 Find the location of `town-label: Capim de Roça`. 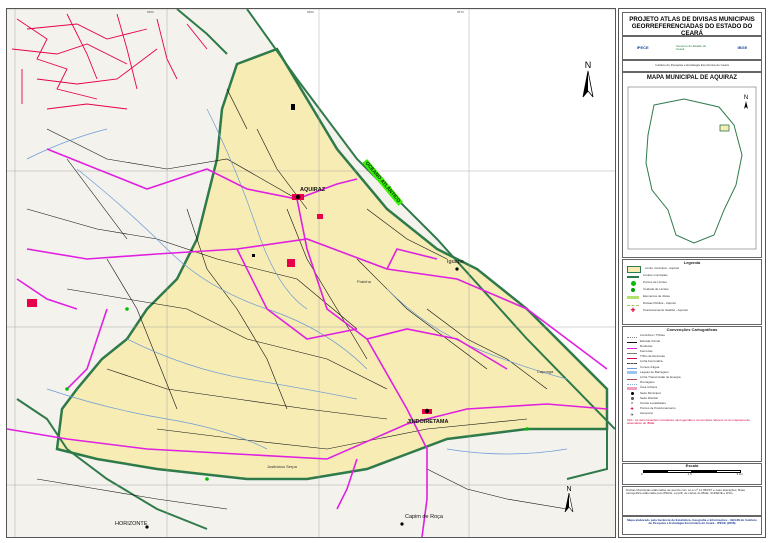

town-label: Capim de Roça is located at coordinates (424, 517).